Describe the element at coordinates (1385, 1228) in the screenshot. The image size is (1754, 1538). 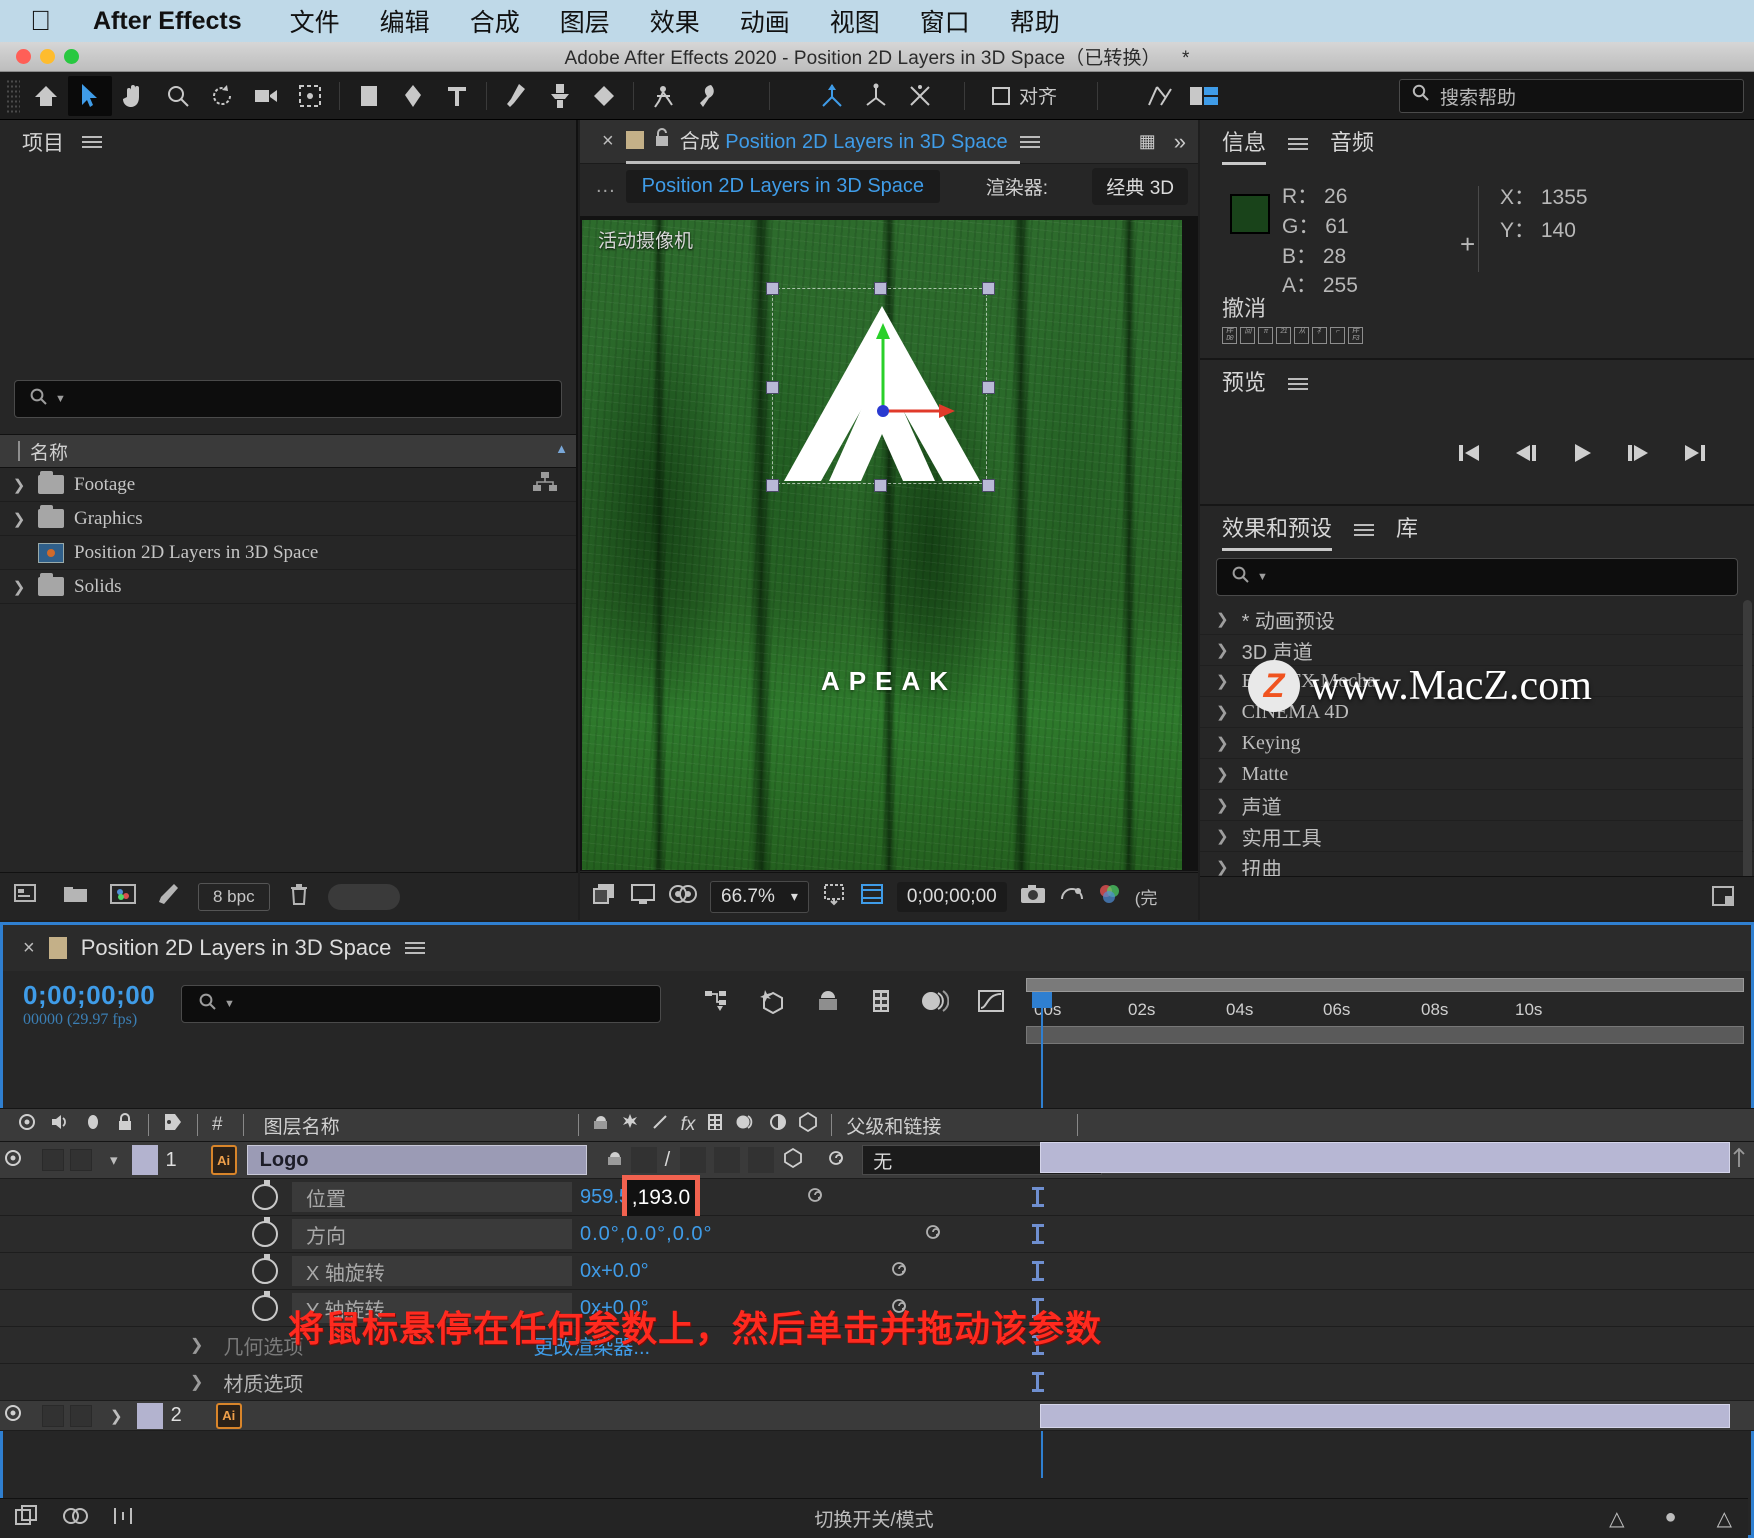
I see `timeline-ruler: 00s 02s 04s 06s 08s 10s` at that location.